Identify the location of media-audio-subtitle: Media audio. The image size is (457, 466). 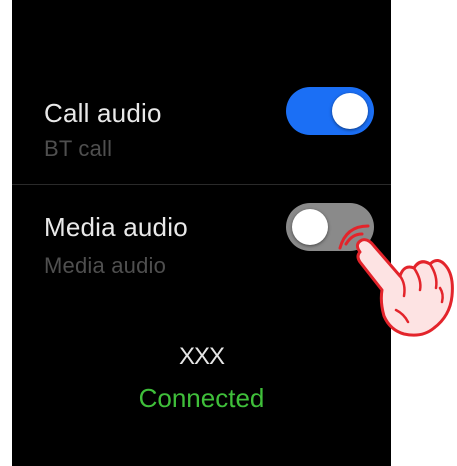
(105, 265).